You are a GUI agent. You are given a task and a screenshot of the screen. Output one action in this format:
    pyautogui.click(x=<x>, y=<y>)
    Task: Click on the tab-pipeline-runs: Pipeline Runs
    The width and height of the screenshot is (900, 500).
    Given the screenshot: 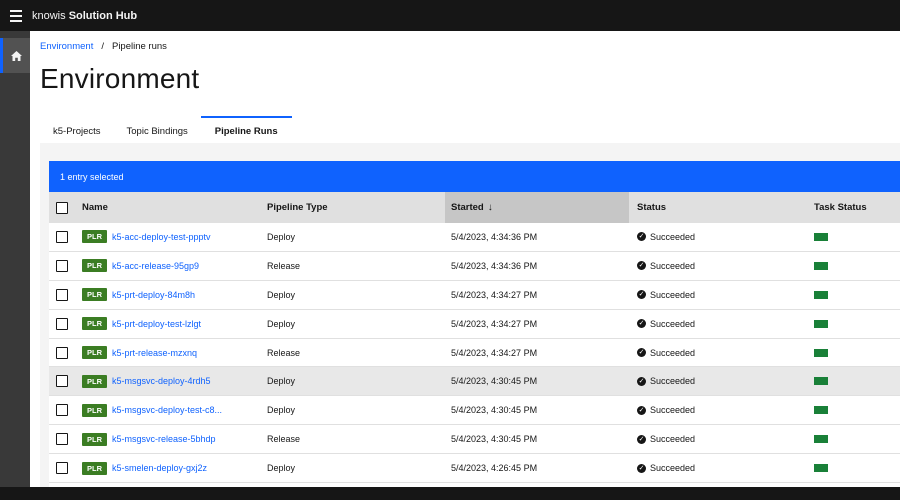 What is the action you would take?
    pyautogui.click(x=246, y=130)
    